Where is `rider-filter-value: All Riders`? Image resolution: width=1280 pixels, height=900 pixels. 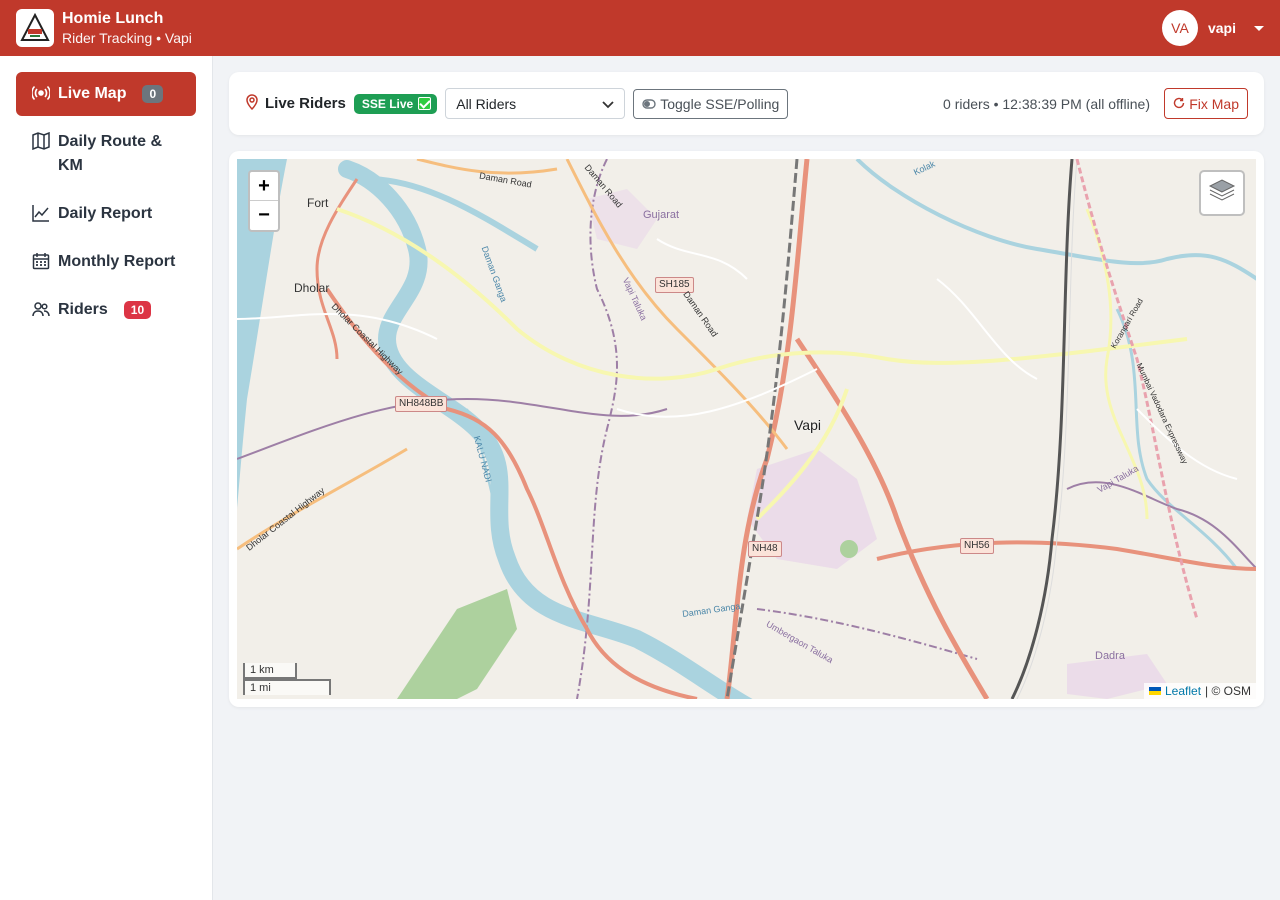 rider-filter-value: All Riders is located at coordinates (486, 103).